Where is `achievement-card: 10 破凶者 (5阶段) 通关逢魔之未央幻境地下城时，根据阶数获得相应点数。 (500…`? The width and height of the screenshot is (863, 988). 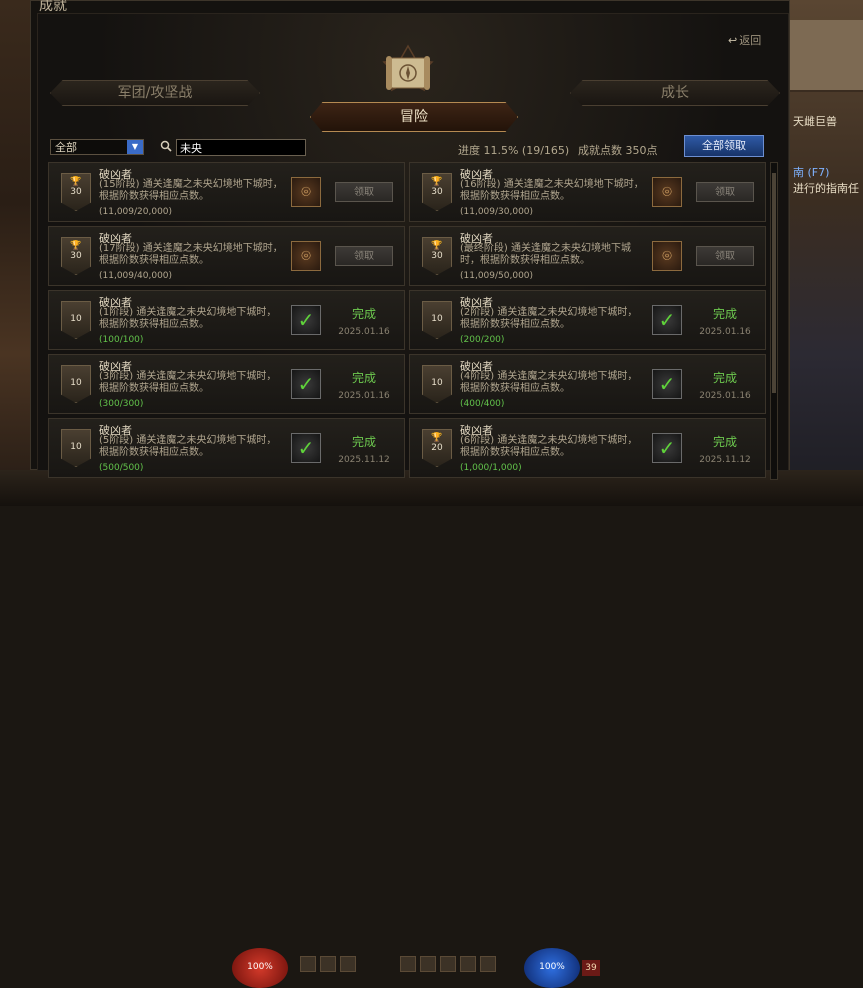
achievement-card: 10 破凶者 (5阶段) 通关逢魔之未央幻境地下城时，根据阶数获得相应点数。 (500… is located at coordinates (226, 448).